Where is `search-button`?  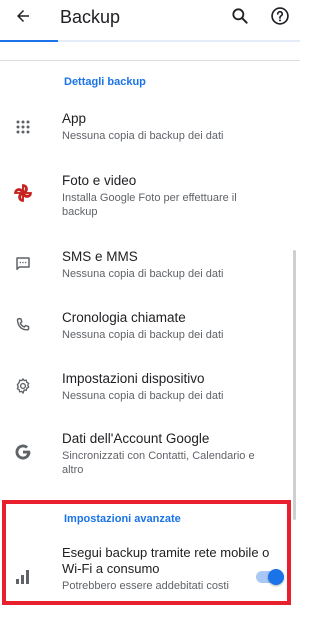 search-button is located at coordinates (240, 18).